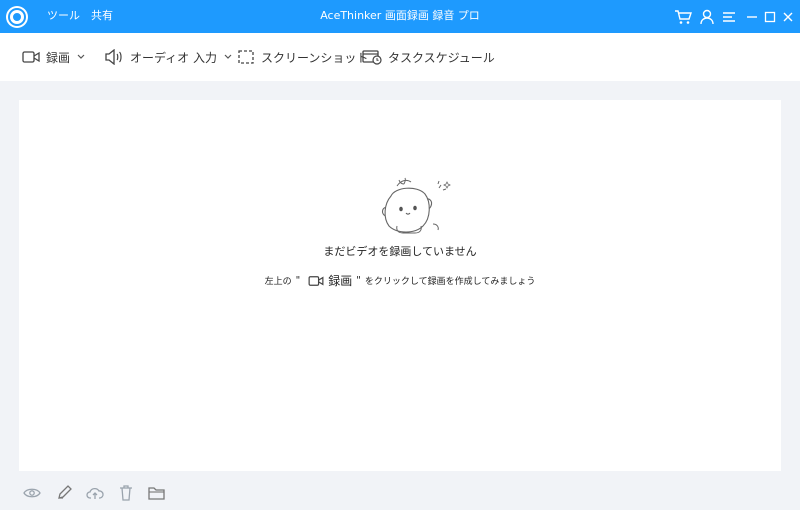 This screenshot has height=510, width=800. Describe the element at coordinates (358, 280) in the screenshot. I see `hint-quote-close: "` at that location.